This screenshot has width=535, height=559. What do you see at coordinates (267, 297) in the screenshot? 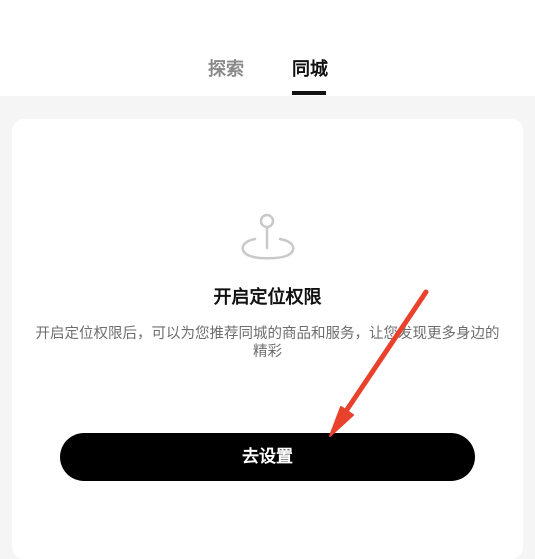
I see `permission-title: 开启定位权限` at bounding box center [267, 297].